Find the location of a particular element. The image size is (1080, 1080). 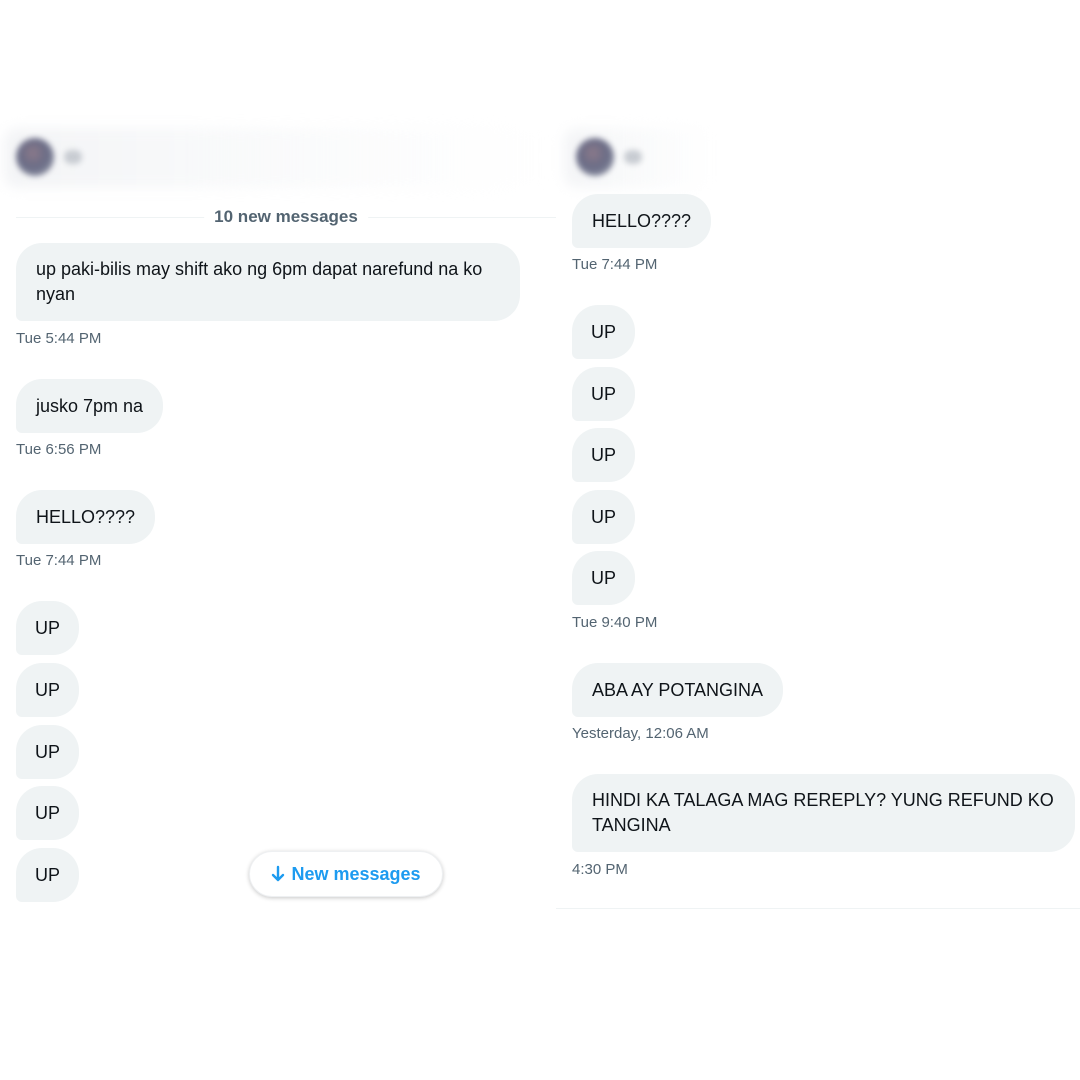

arrow-down-icon is located at coordinates (278, 874).